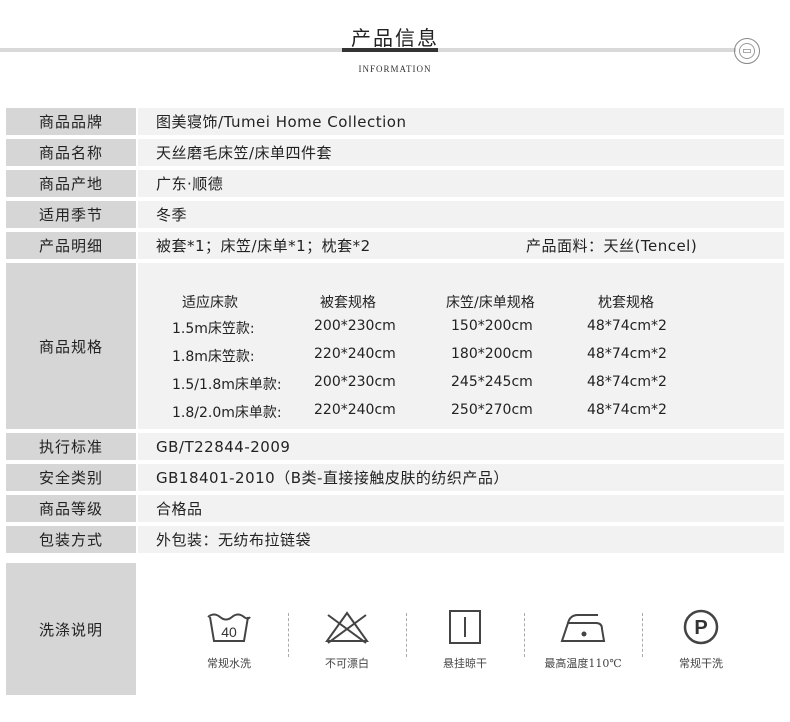 This screenshot has height=722, width=790. I want to click on info-row-detail: 产品明细 被套*1；床笠/床单*1；枕套*2 产品面料：天丝(Tencel), so click(395, 245).